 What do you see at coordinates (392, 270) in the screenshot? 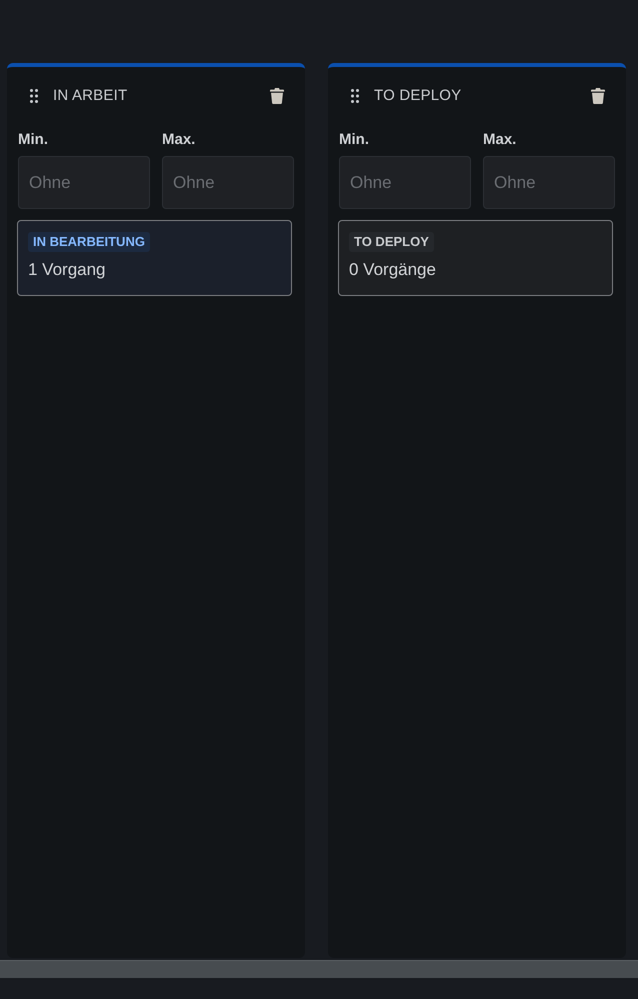
I see `issue-count: 0 Vorgänge` at bounding box center [392, 270].